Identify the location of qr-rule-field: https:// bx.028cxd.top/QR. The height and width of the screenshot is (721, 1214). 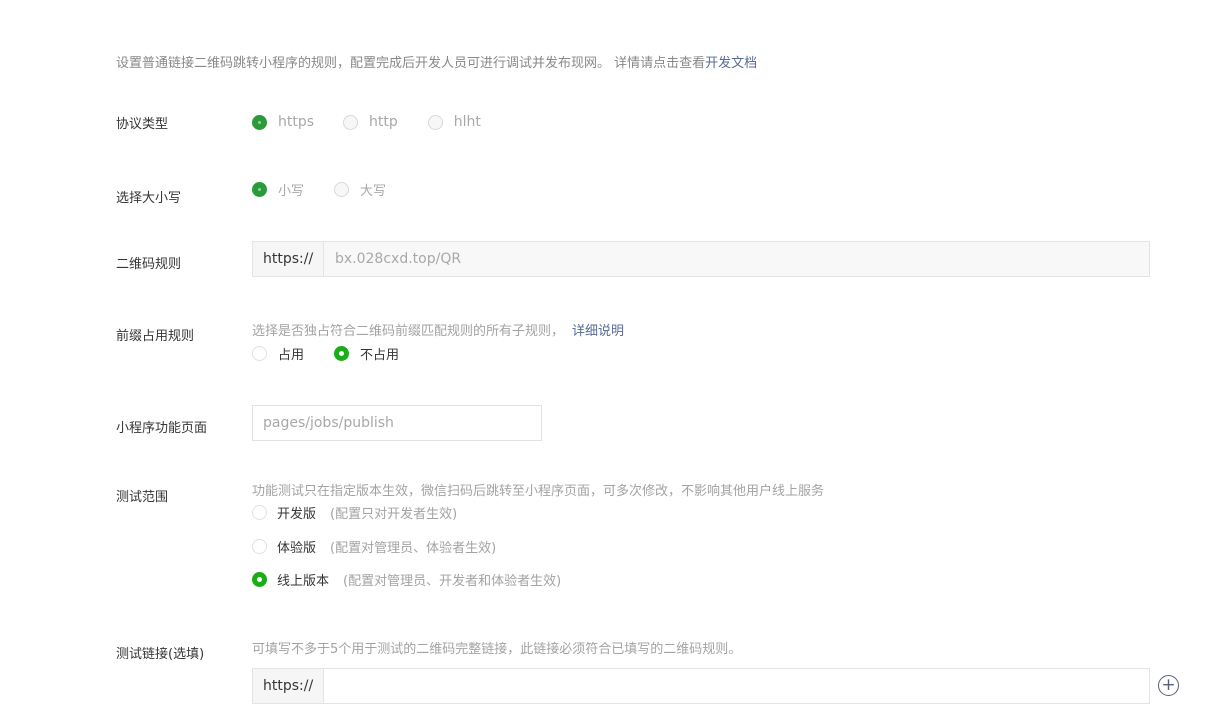
(701, 259).